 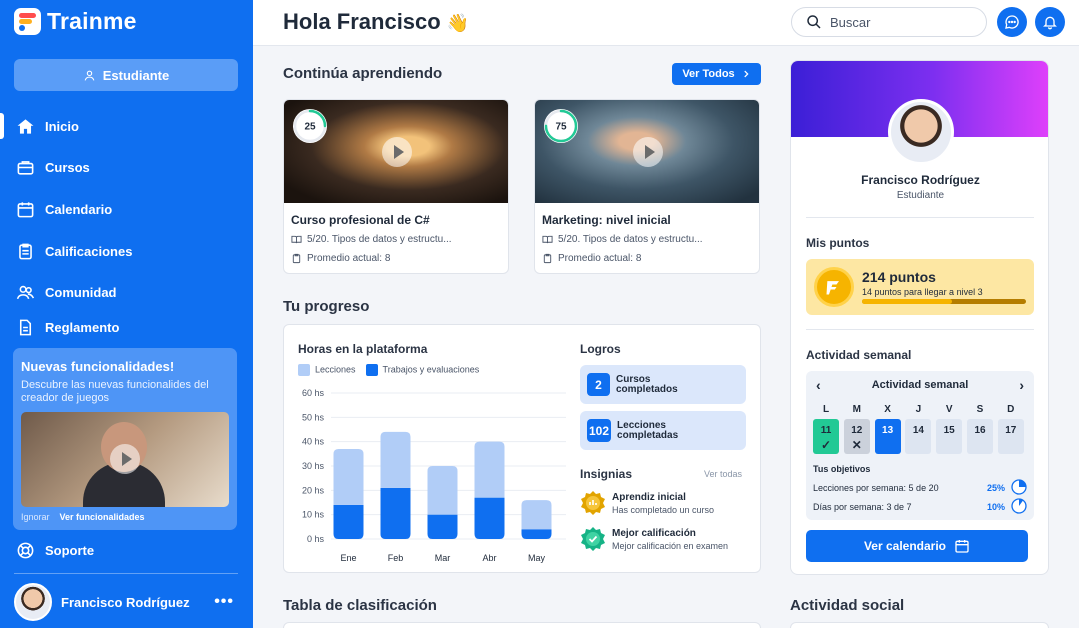 What do you see at coordinates (949, 409) in the screenshot?
I see `weekday-label: V` at bounding box center [949, 409].